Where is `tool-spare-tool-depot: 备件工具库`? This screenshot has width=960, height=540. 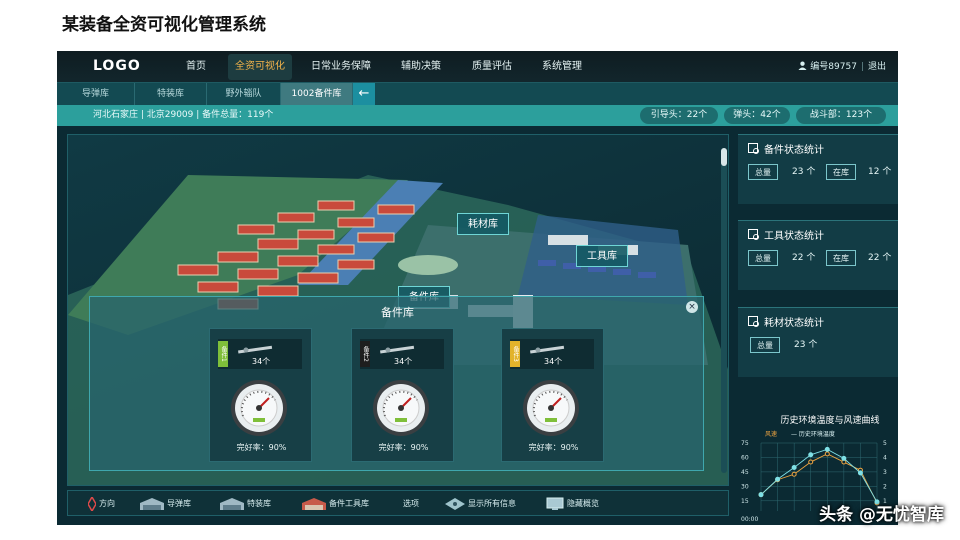 tool-spare-tool-depot: 备件工具库 is located at coordinates (335, 504).